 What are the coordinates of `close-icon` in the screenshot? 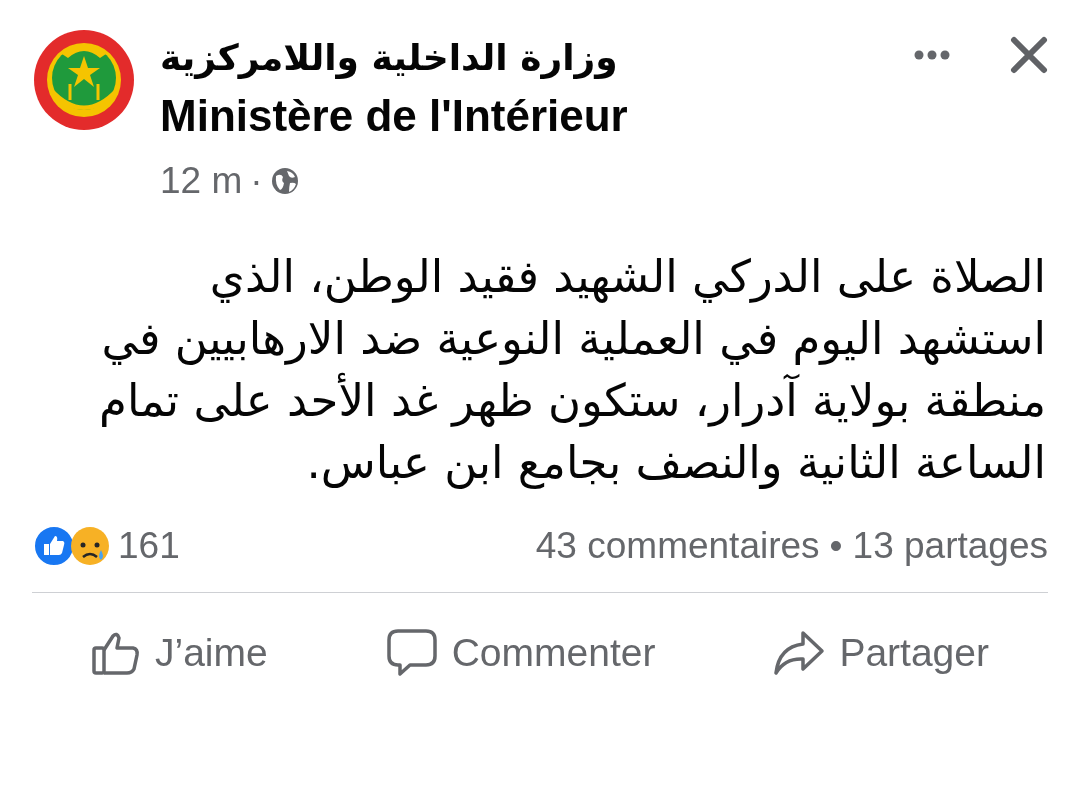 It's located at (1029, 55).